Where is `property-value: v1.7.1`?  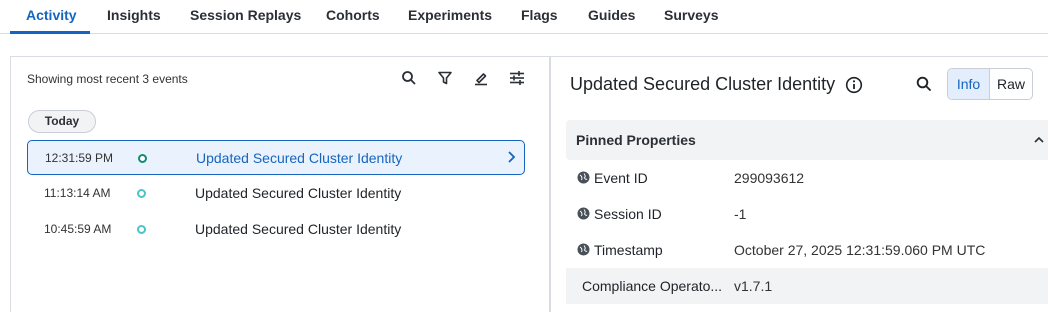
property-value: v1.7.1 is located at coordinates (753, 286).